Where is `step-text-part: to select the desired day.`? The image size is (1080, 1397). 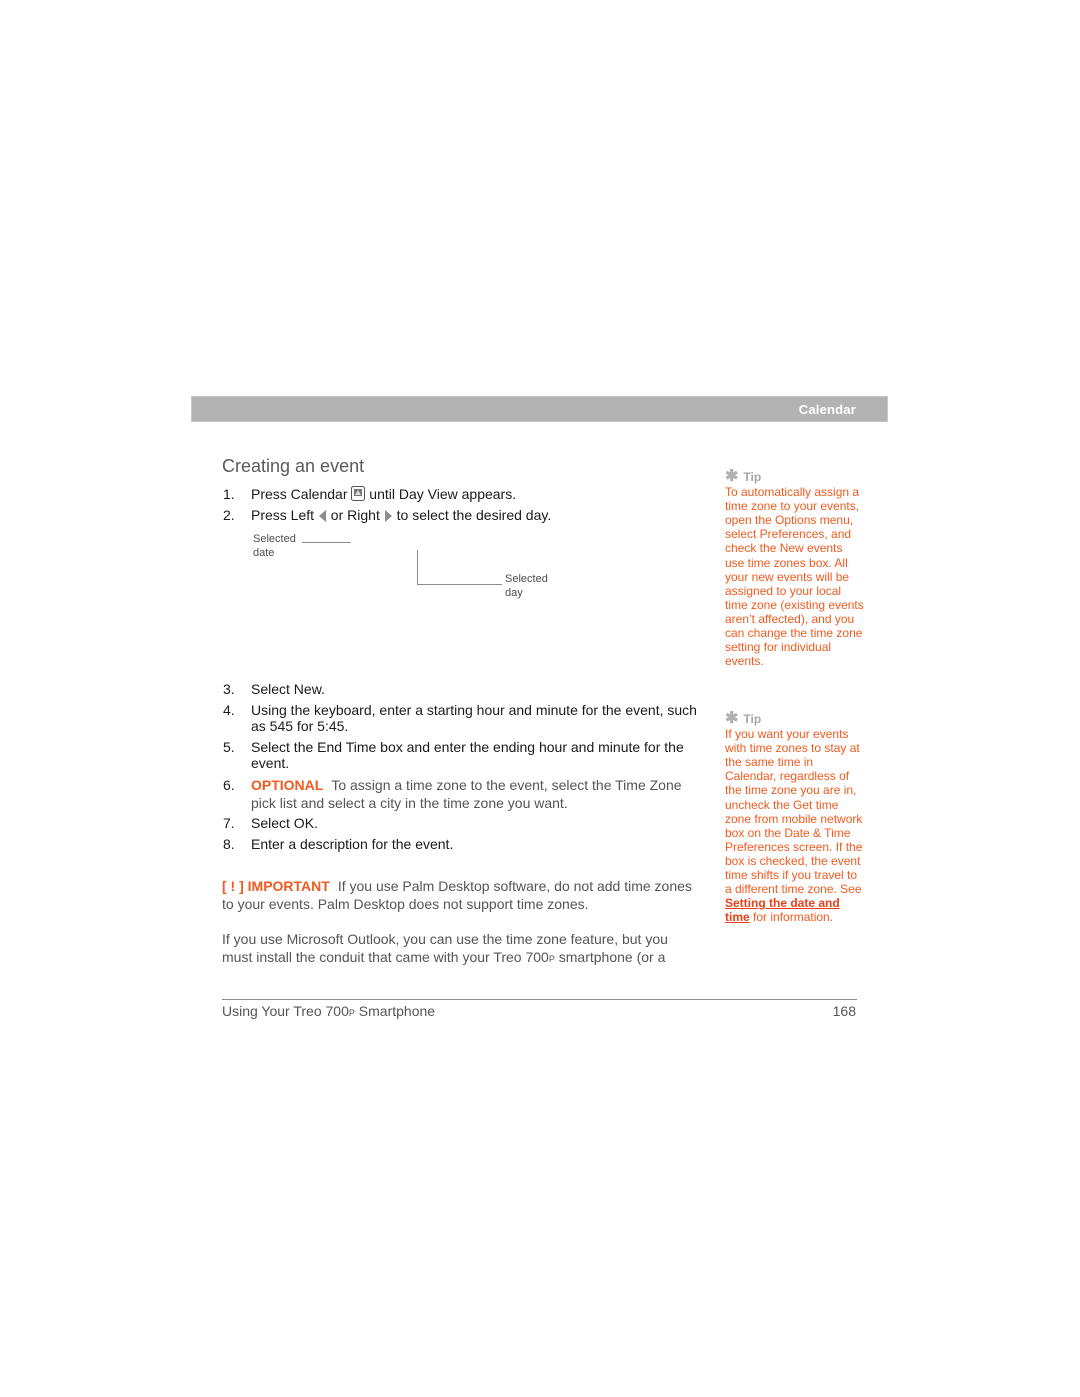 step-text-part: to select the desired day. is located at coordinates (472, 515).